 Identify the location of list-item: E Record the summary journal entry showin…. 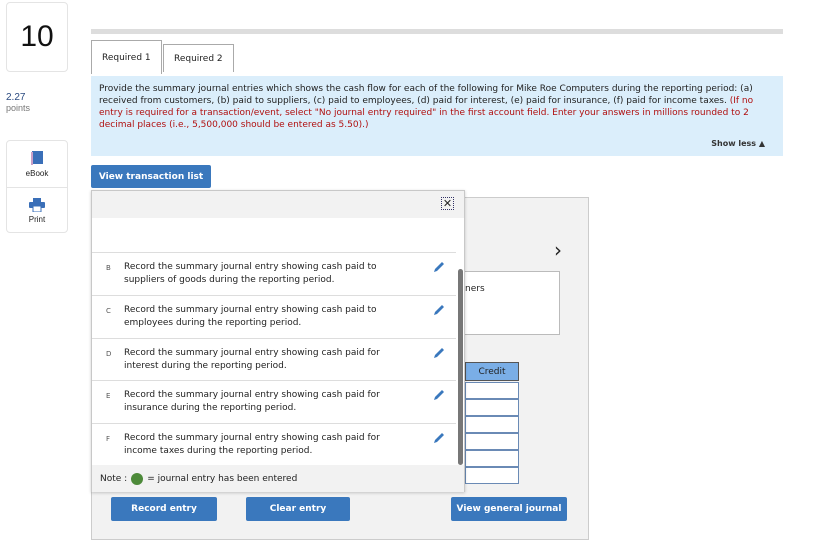
(274, 401).